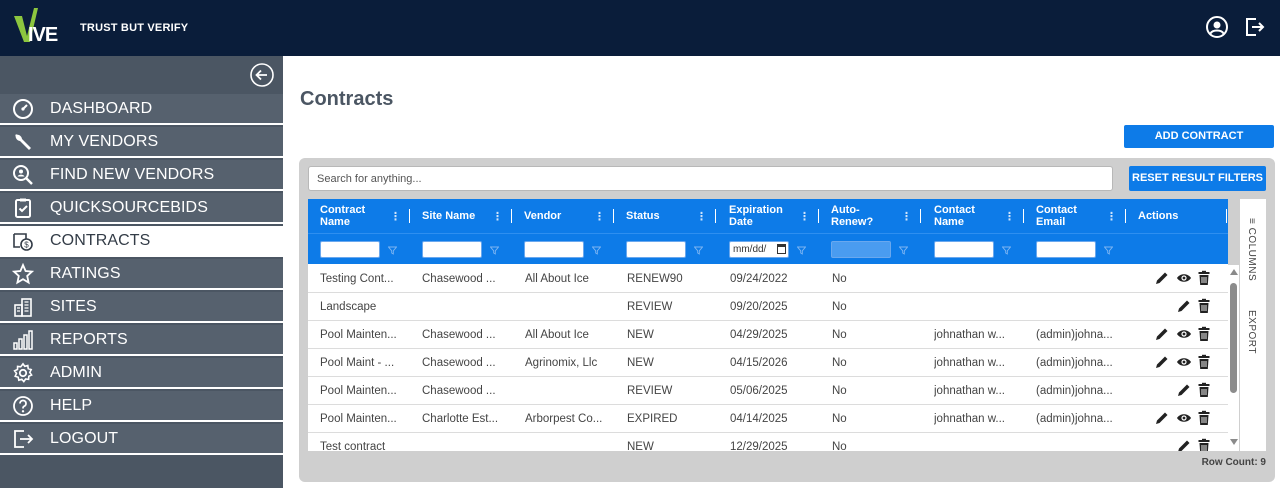  Describe the element at coordinates (759, 216) in the screenshot. I see `column-header-expiration-date: Expiration Date` at that location.